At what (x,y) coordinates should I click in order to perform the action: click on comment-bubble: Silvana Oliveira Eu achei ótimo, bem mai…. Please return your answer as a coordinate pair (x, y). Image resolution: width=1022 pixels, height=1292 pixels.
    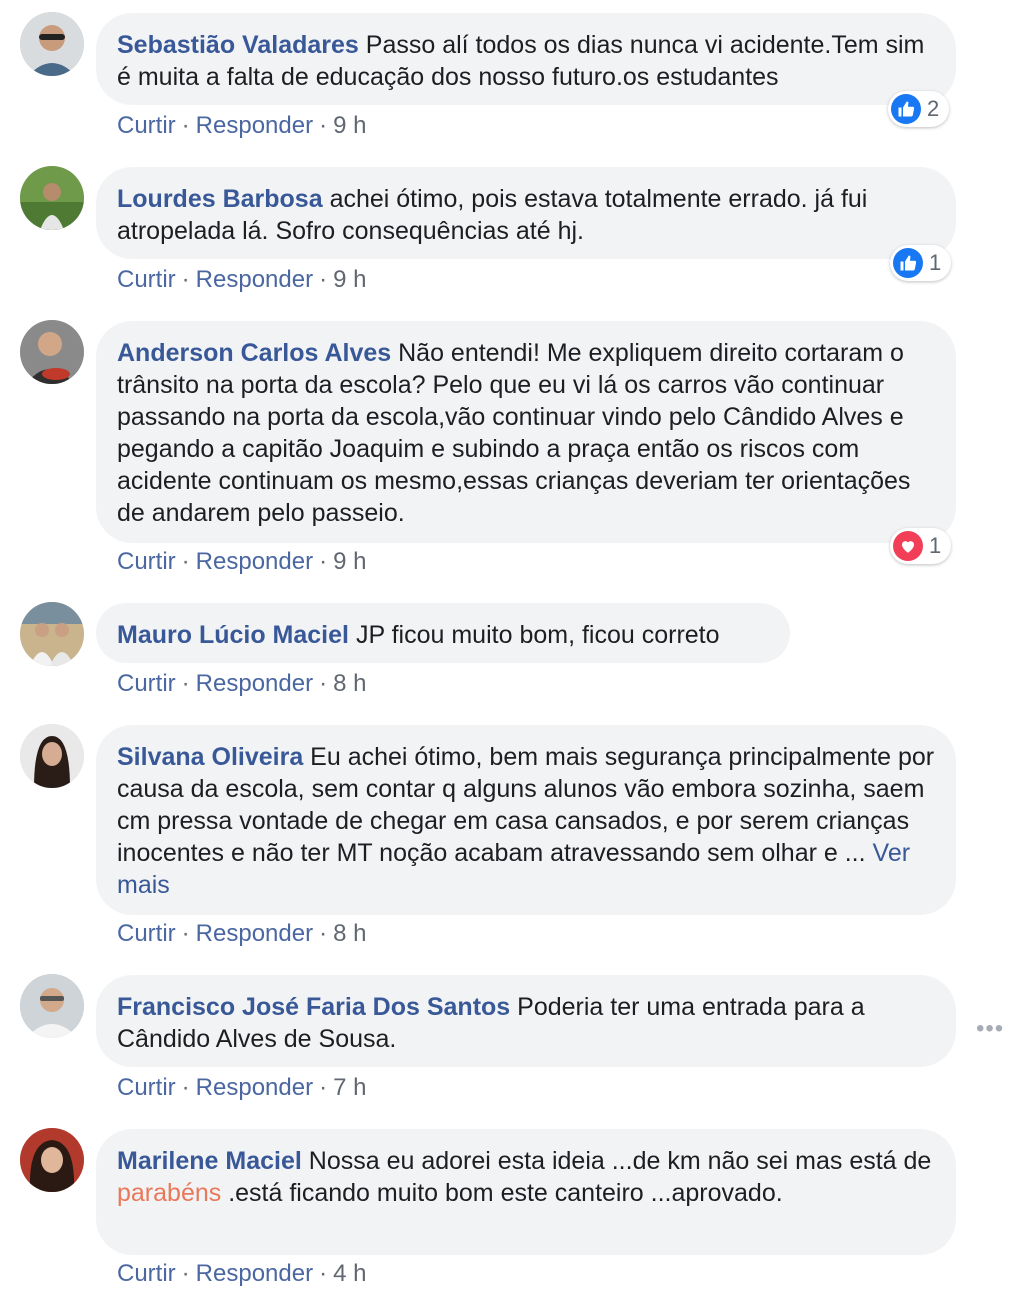
    Looking at the image, I should click on (526, 820).